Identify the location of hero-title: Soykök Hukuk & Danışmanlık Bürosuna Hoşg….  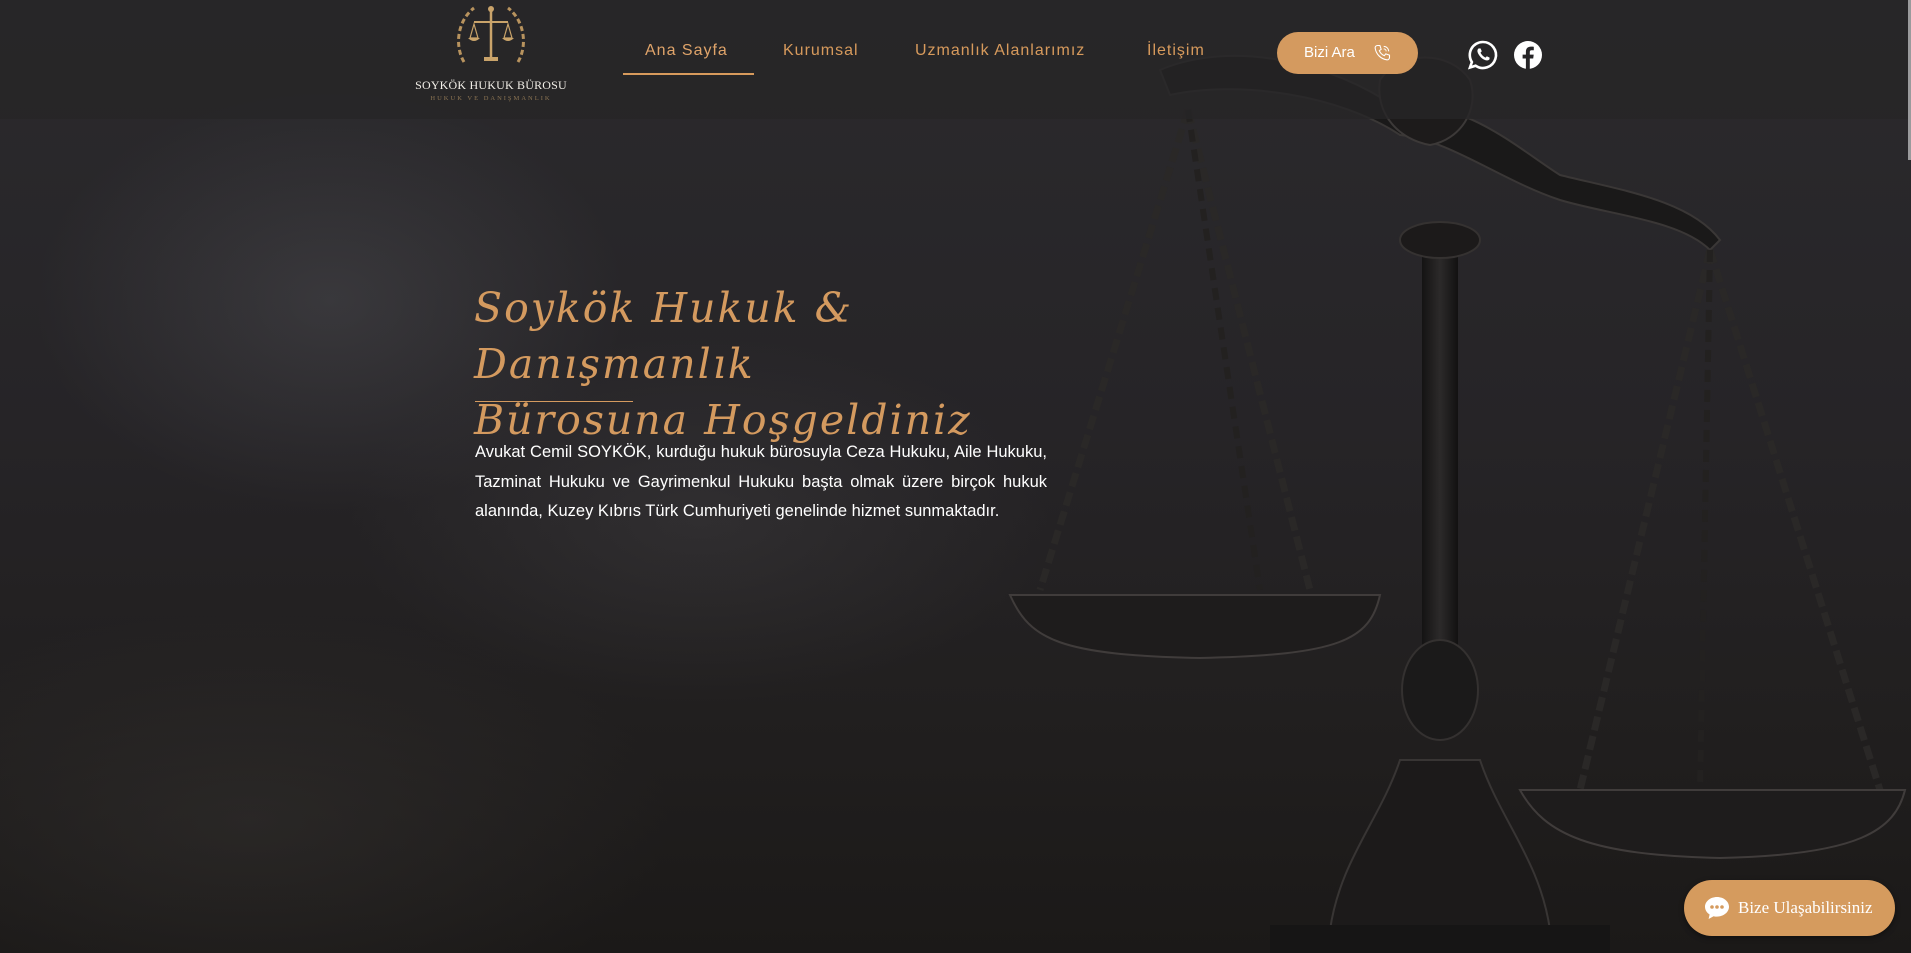
(784, 364).